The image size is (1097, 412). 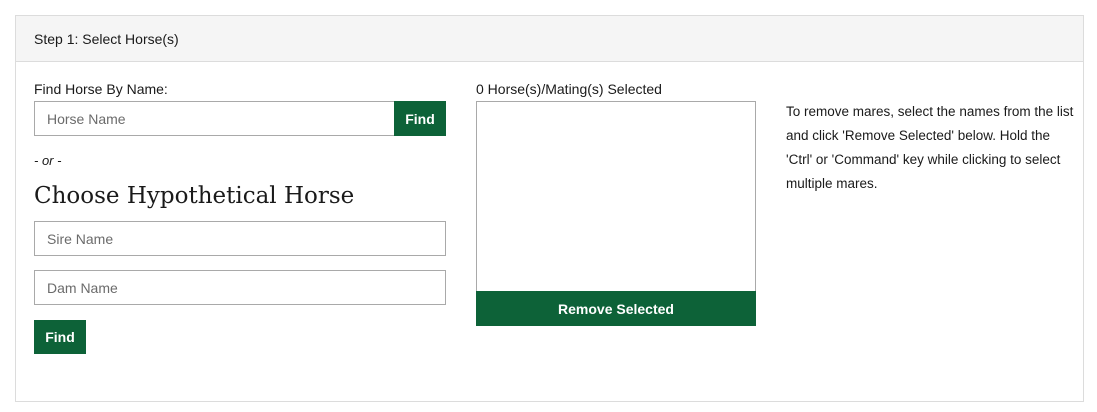 I want to click on dam-name-input, so click(x=240, y=287).